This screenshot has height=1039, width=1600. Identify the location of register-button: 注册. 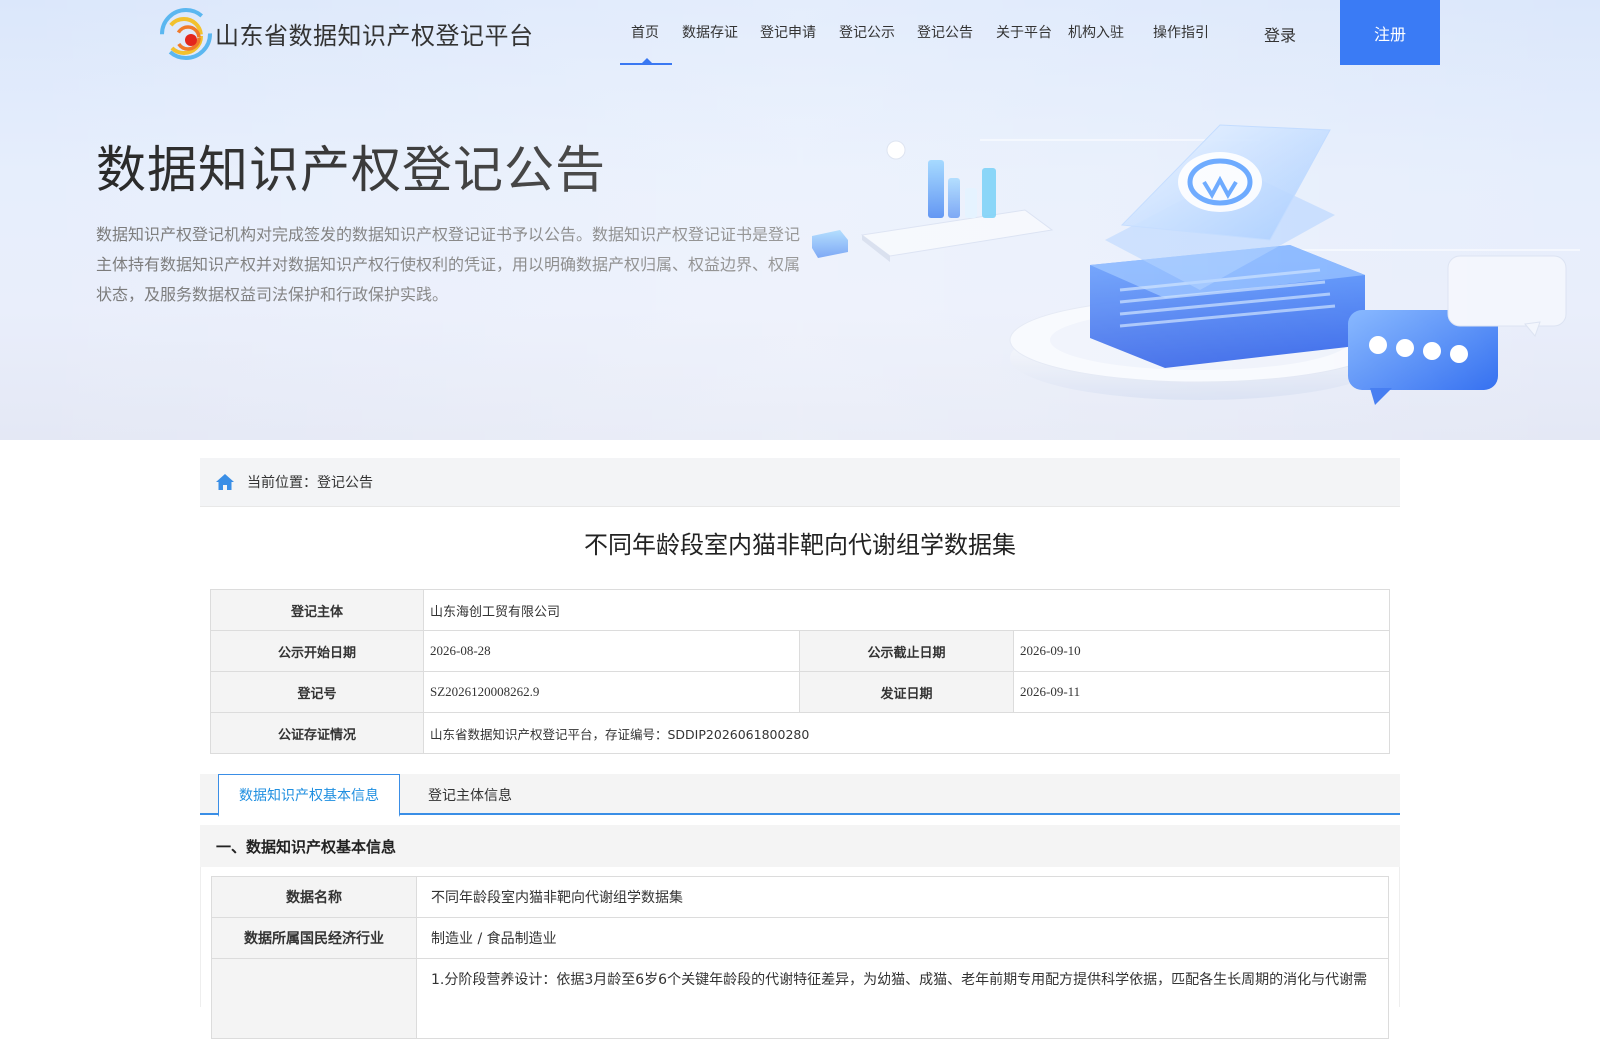
(1390, 32).